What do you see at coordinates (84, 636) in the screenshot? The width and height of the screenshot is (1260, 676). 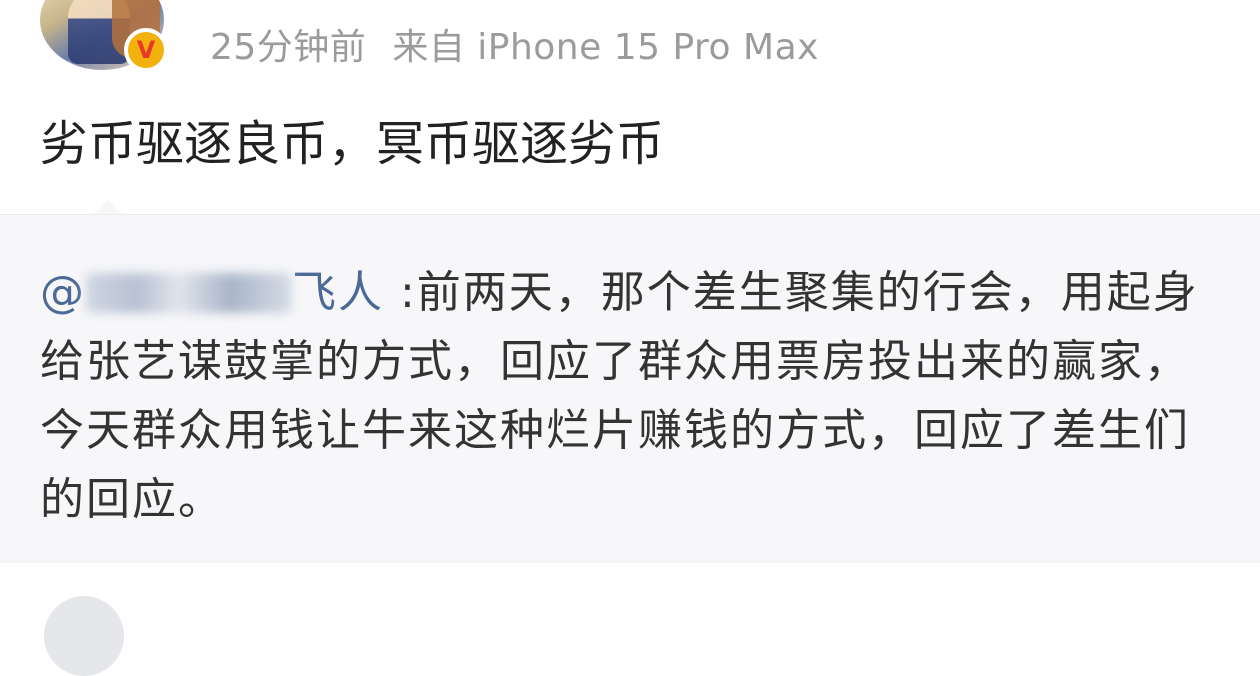 I see `next-item-avatar` at bounding box center [84, 636].